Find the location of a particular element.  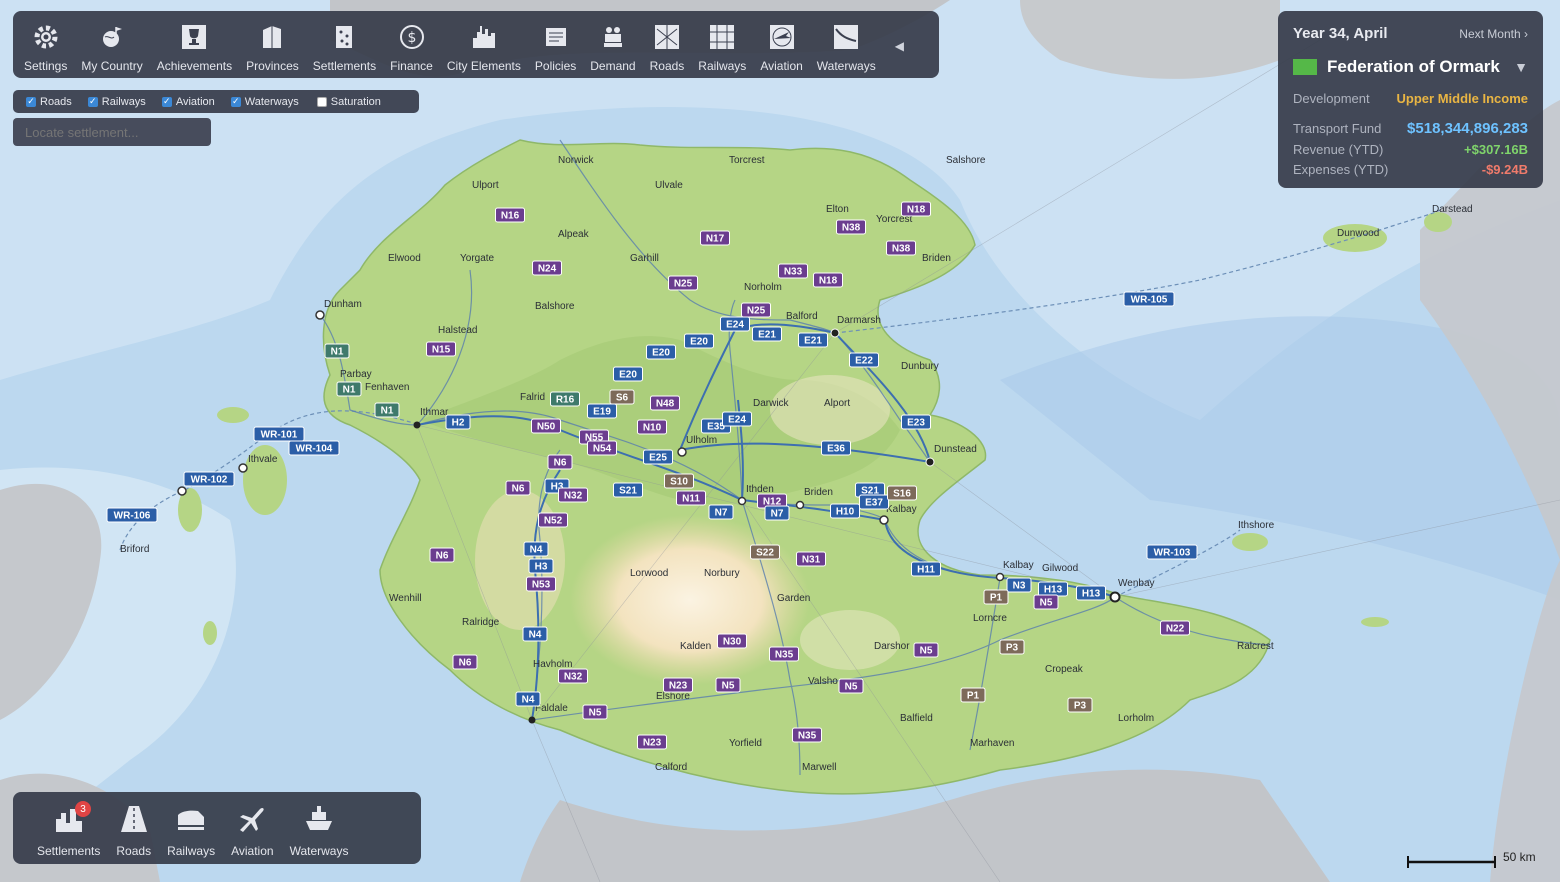

toolbar-provinces: Provinces is located at coordinates (272, 44).